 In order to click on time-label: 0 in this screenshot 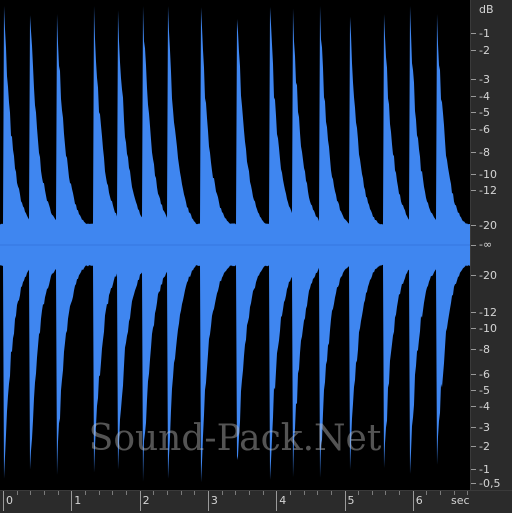, I will do `click(9, 500)`.